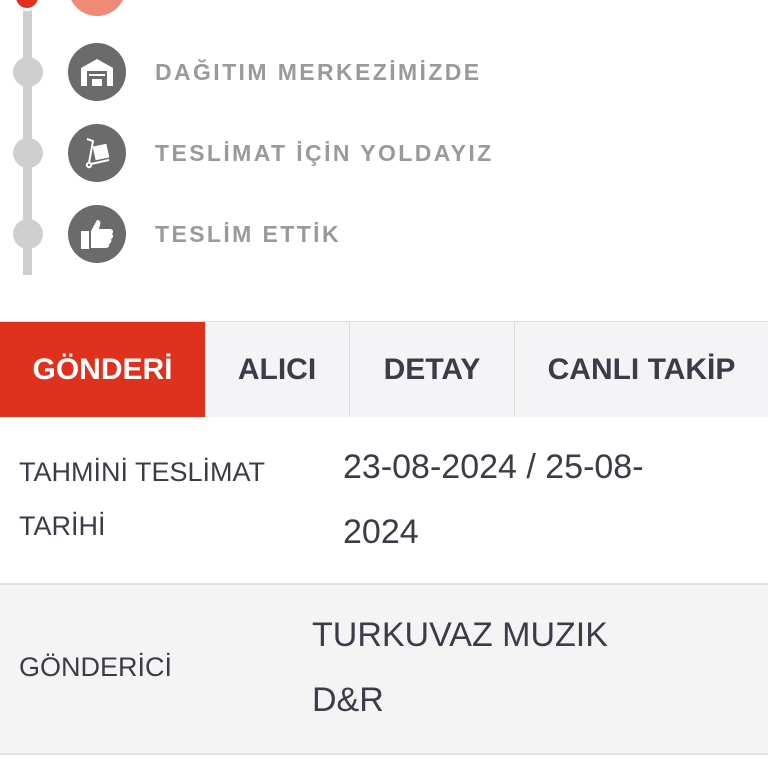  I want to click on sender-label: GÖNDERİCİ, so click(96, 667).